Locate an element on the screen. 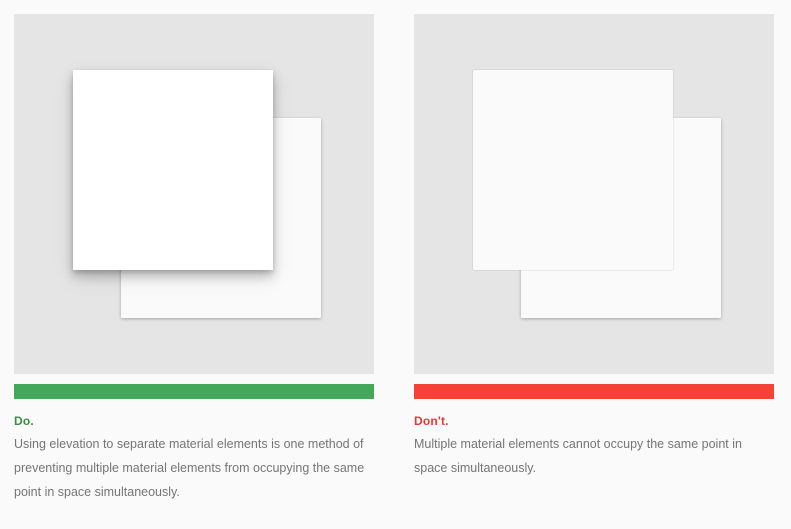 This screenshot has height=529, width=791. dont-indicator-bar is located at coordinates (594, 391).